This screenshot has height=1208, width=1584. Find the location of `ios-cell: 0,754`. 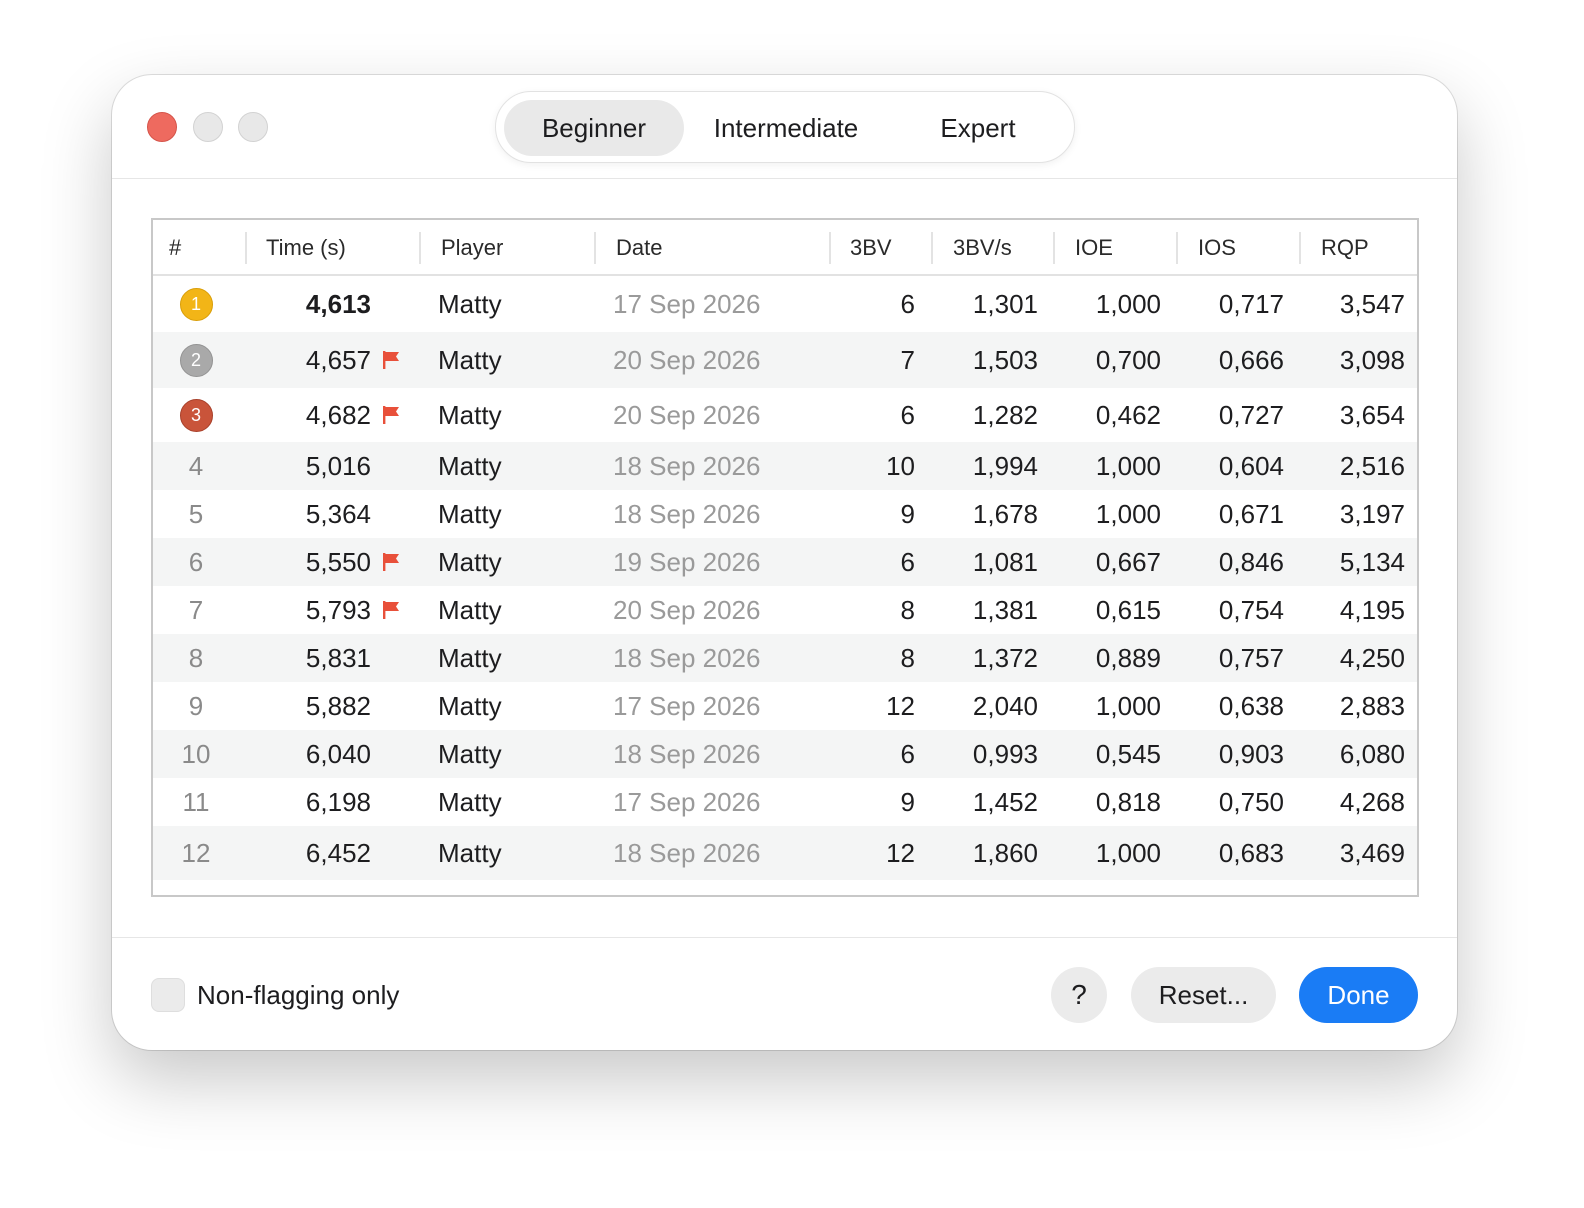

ios-cell: 0,754 is located at coordinates (1251, 609).